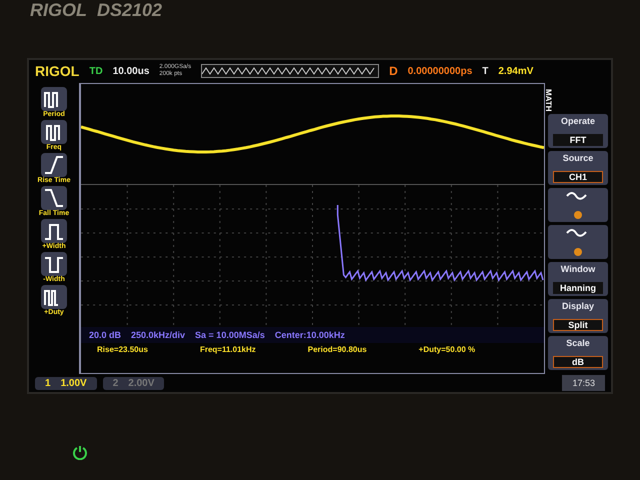 The width and height of the screenshot is (640, 480). Describe the element at coordinates (131, 71) in the screenshot. I see `timebase: 10.00us` at that location.